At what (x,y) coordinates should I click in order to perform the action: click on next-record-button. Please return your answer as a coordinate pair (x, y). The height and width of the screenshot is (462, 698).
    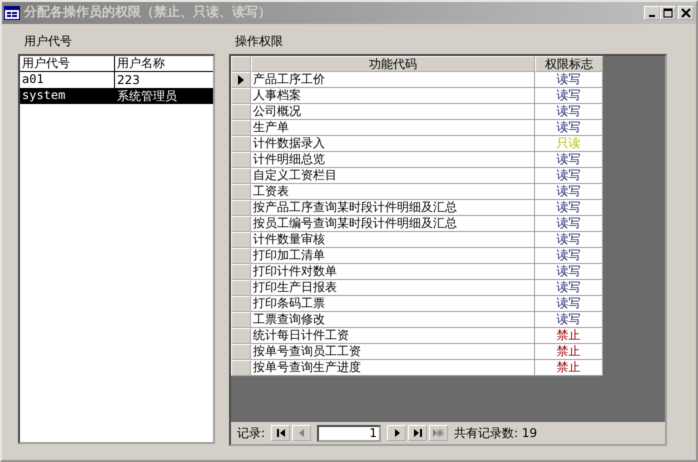
    Looking at the image, I should click on (396, 433).